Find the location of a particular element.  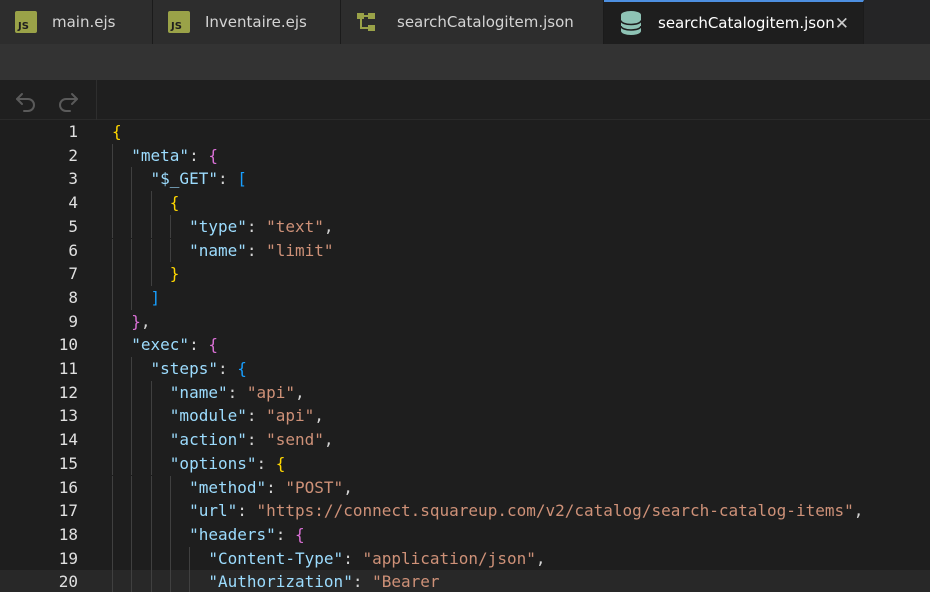

code-line: 5 "type": "text", is located at coordinates (465, 226).